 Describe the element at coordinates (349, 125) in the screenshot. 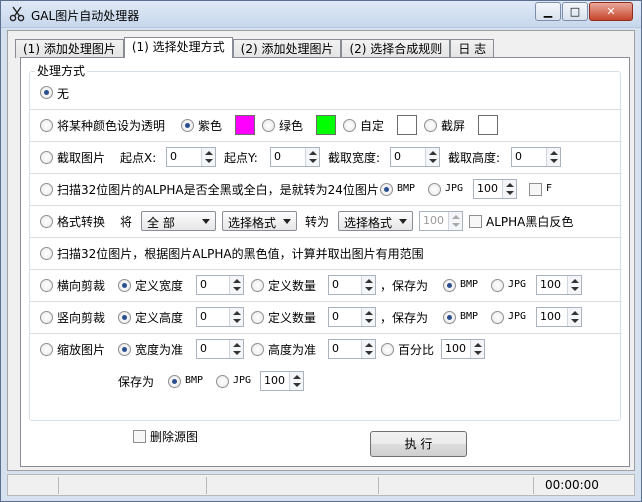

I see `radio-custom` at that location.